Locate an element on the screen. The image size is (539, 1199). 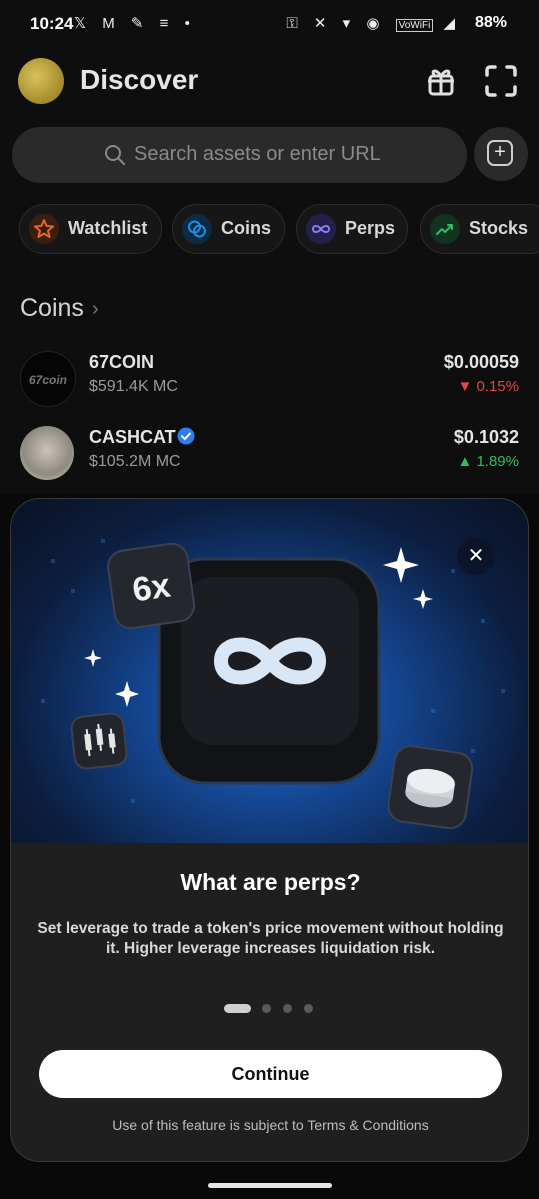
system-icons: ⚿ ✕ ▾ ◉ VoWiFi ◢ is located at coordinates (373, 23).